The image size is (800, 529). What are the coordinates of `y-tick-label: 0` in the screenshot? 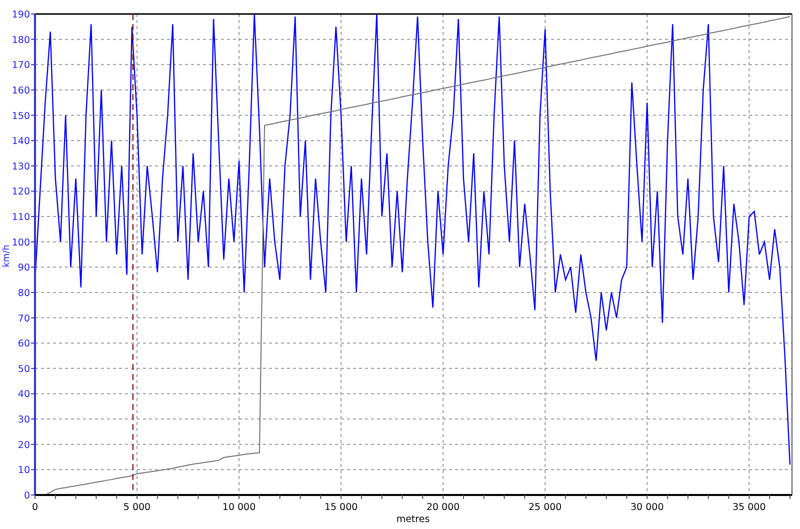 It's located at (27, 496).